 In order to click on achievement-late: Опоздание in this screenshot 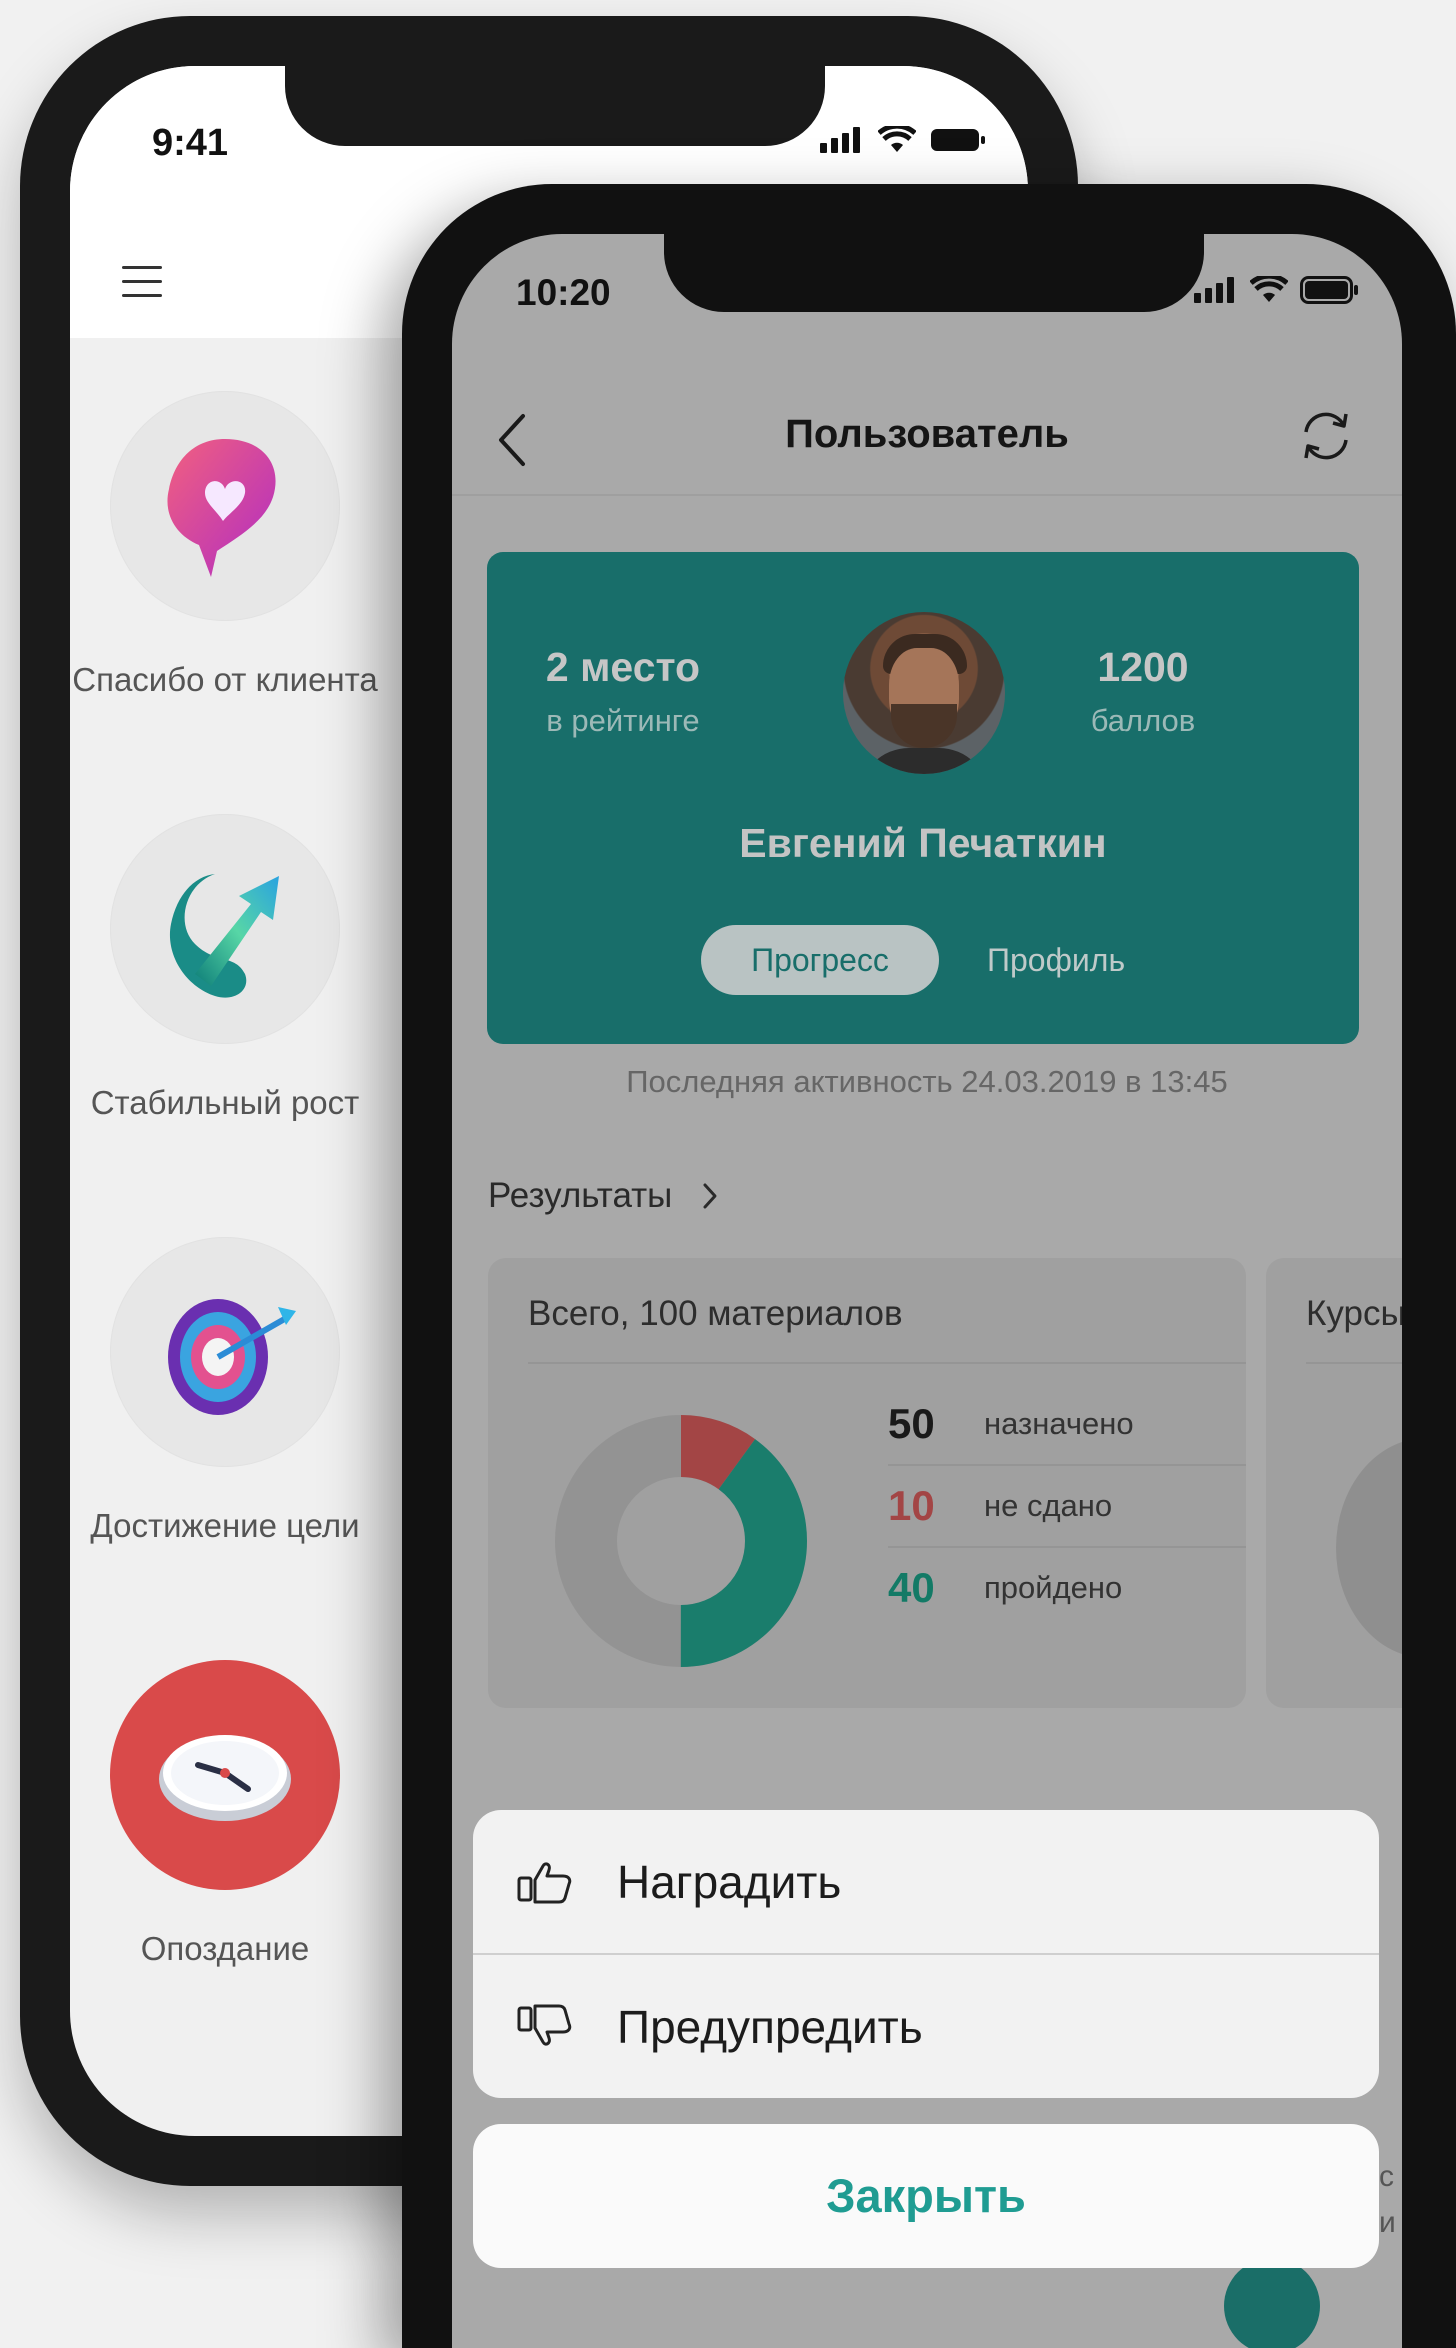, I will do `click(225, 1816)`.